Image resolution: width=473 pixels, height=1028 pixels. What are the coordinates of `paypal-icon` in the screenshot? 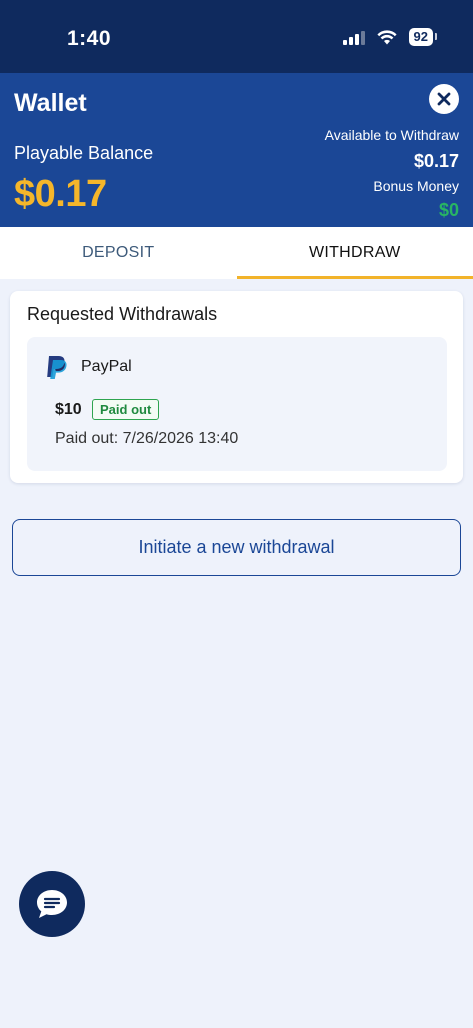 It's located at (57, 367).